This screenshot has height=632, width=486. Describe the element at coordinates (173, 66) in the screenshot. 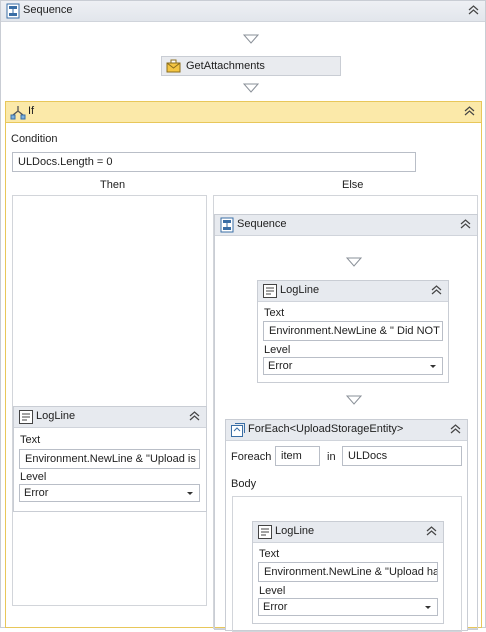

I see `envelope-attachment-icon` at that location.